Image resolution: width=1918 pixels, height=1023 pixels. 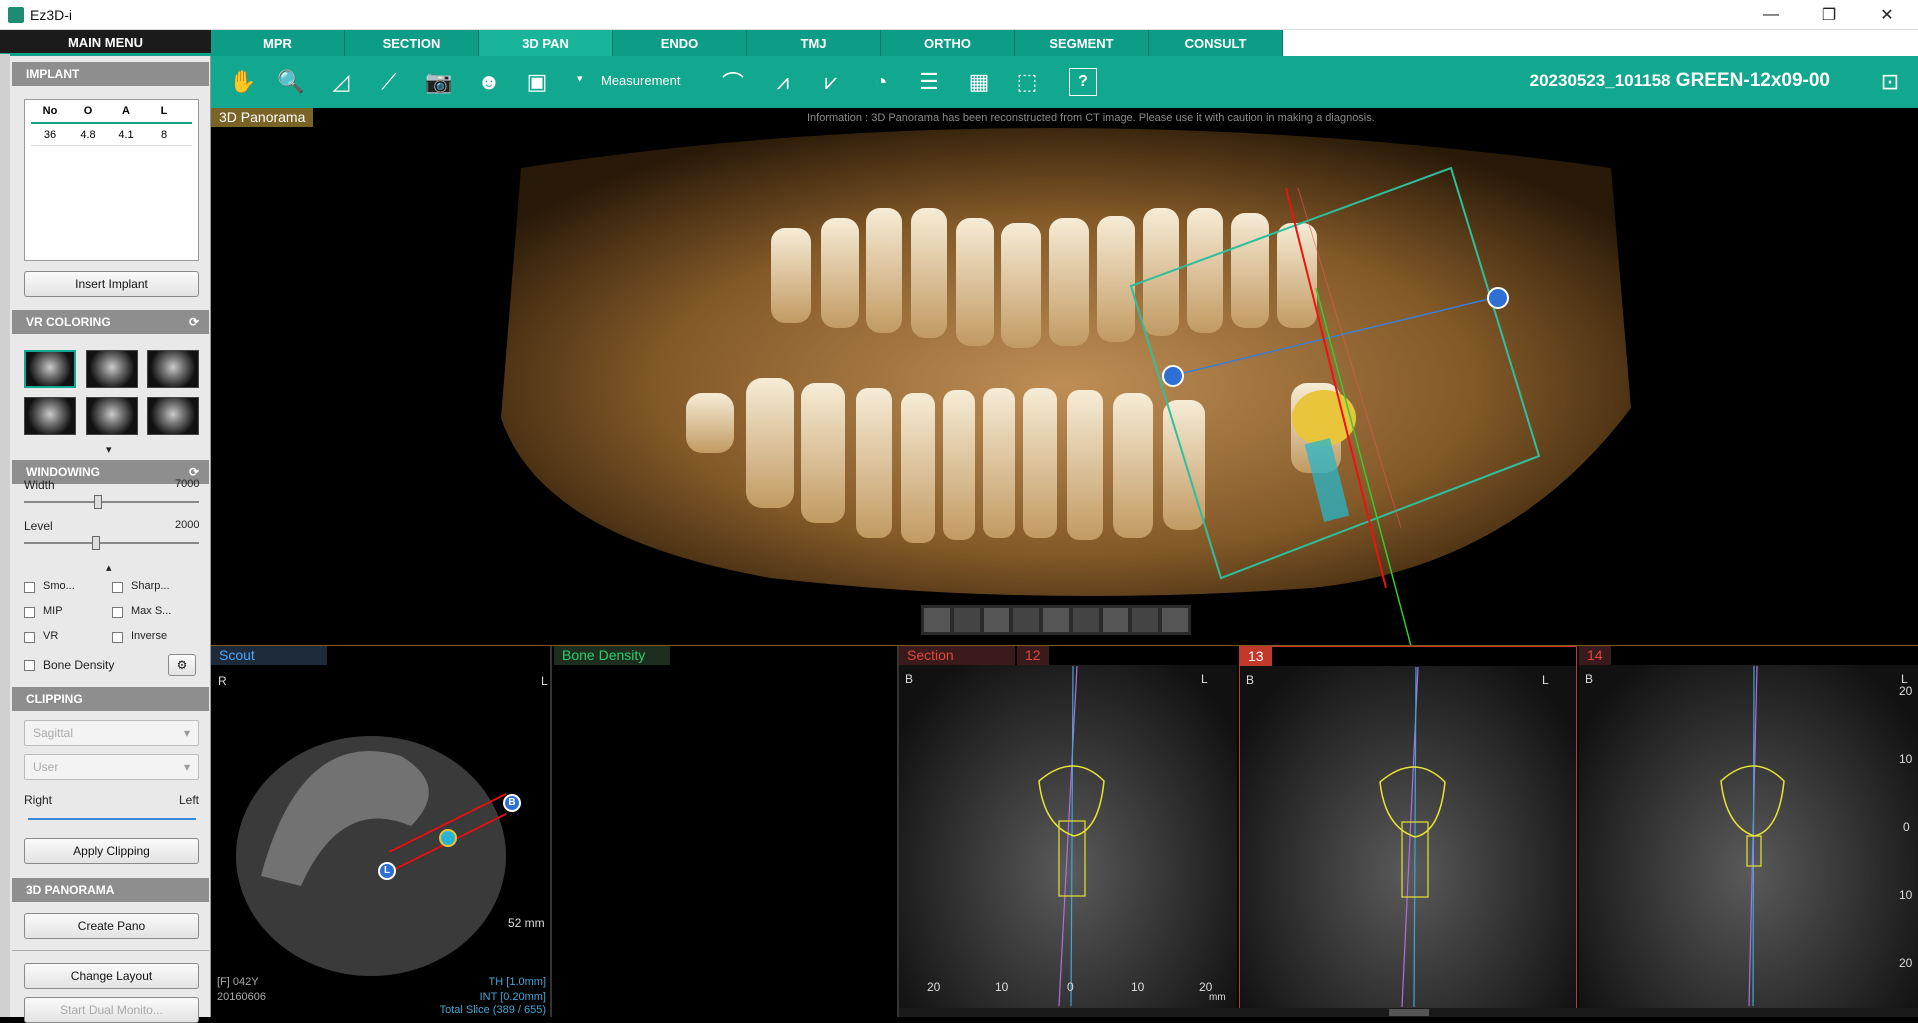 I want to click on report-icon: ▣, so click(x=537, y=82).